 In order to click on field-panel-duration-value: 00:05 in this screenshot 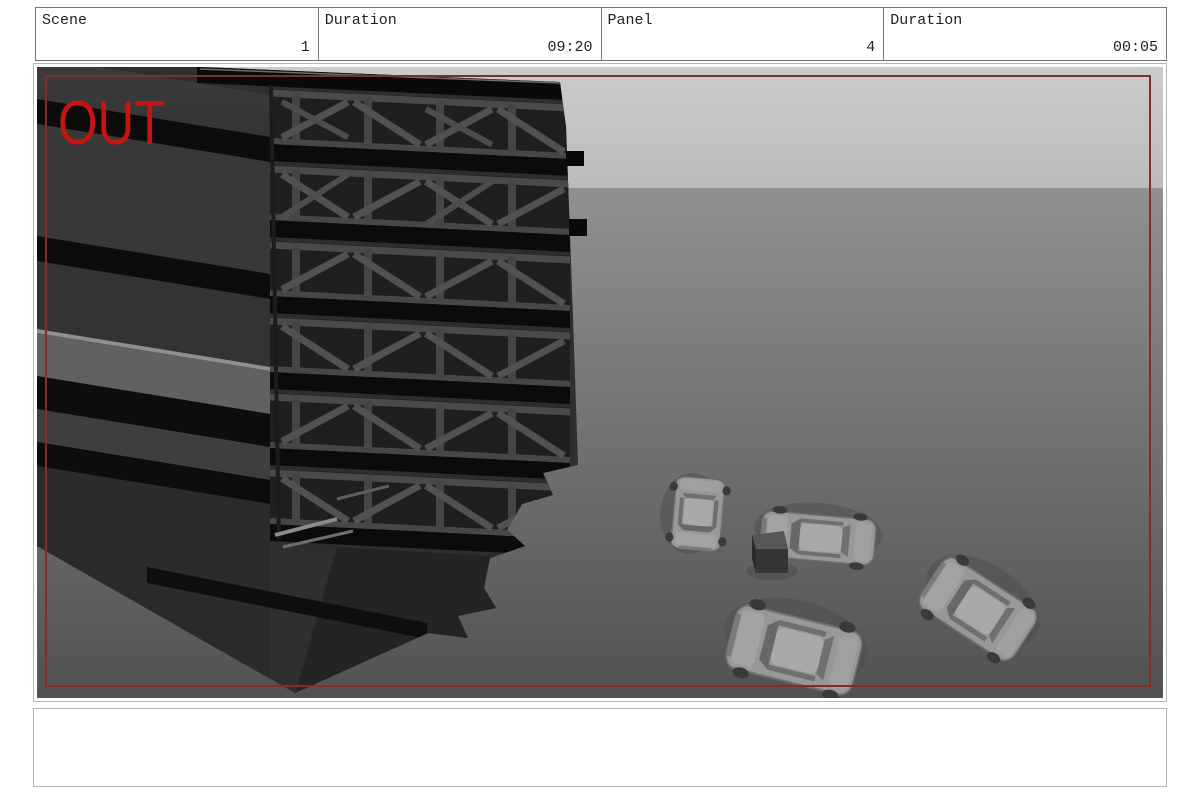, I will do `click(1135, 47)`.